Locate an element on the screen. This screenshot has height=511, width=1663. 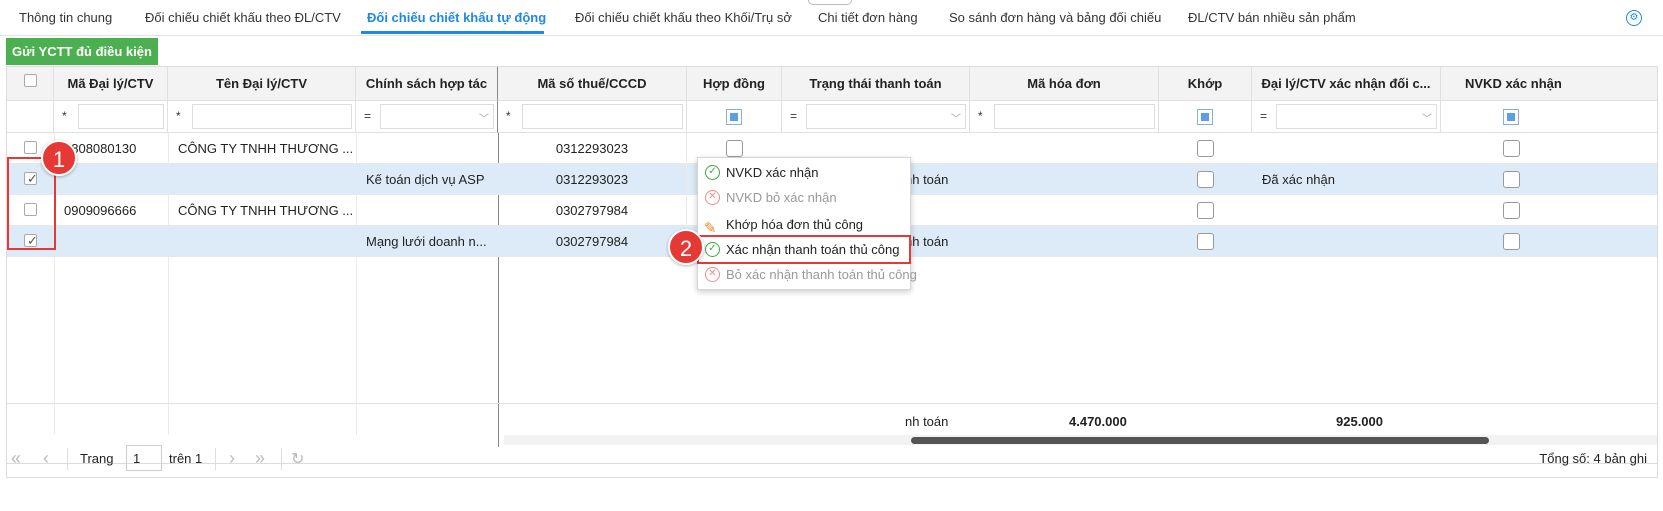
column-header-agent-code: Mã Đại lý/CTV is located at coordinates (111, 84).